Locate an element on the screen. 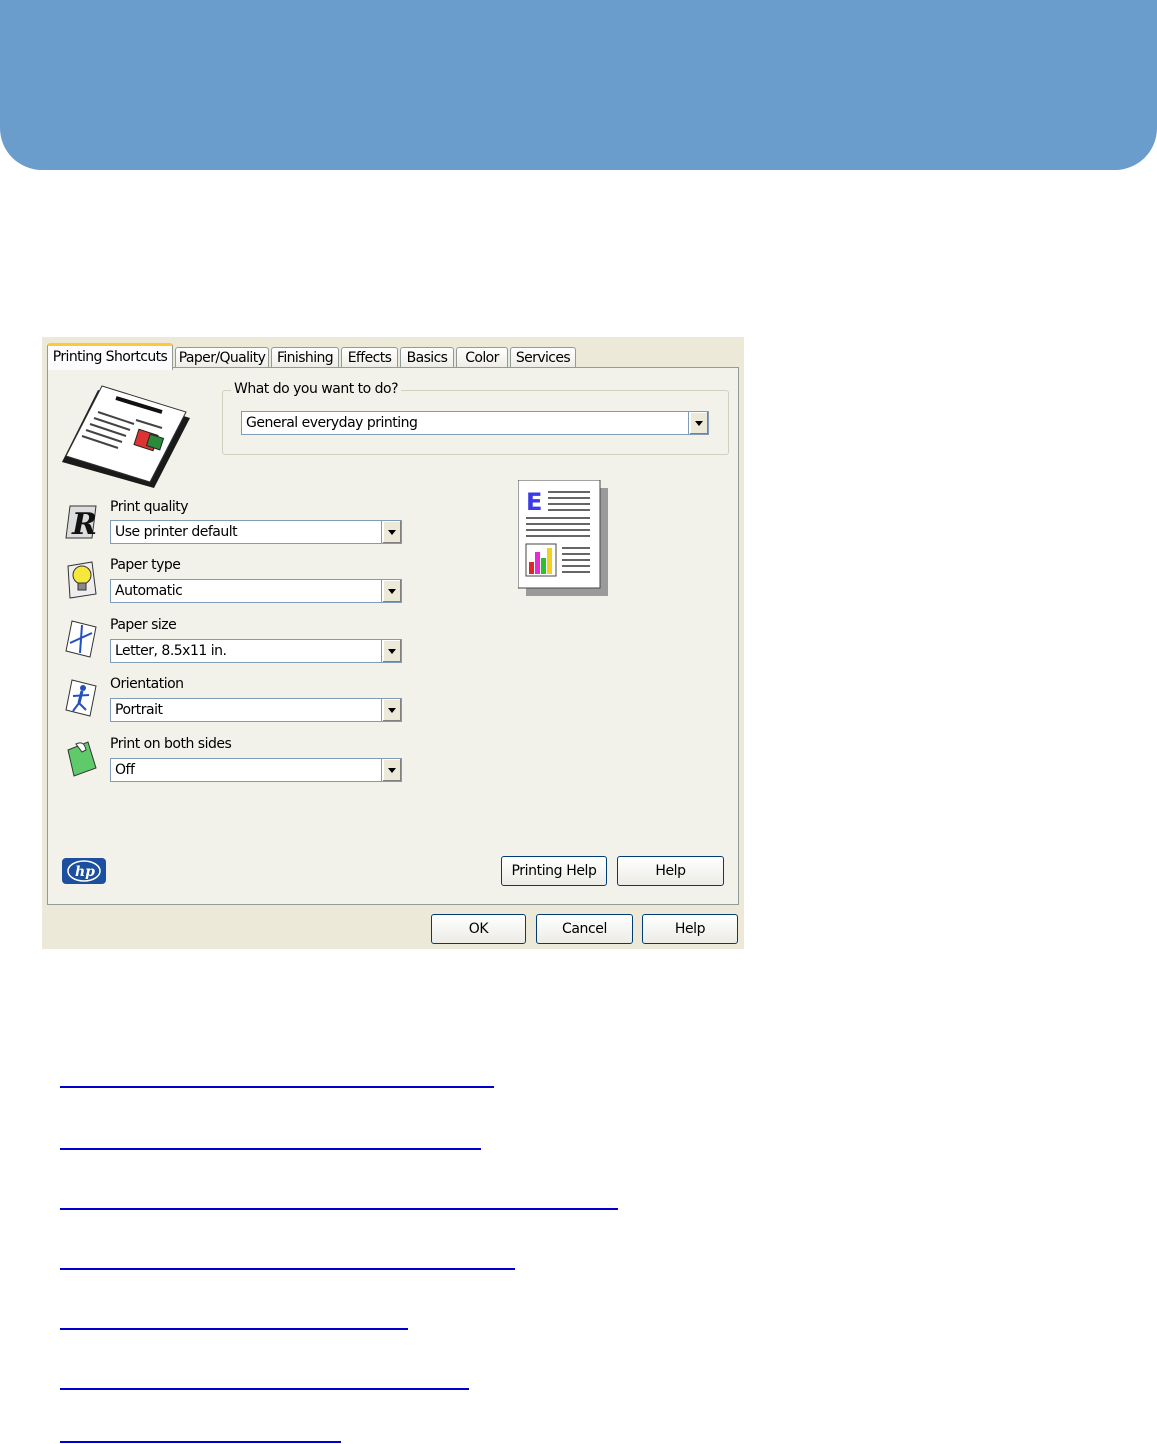 Image resolution: width=1157 pixels, height=1444 pixels. both-sides-value: Off is located at coordinates (125, 770).